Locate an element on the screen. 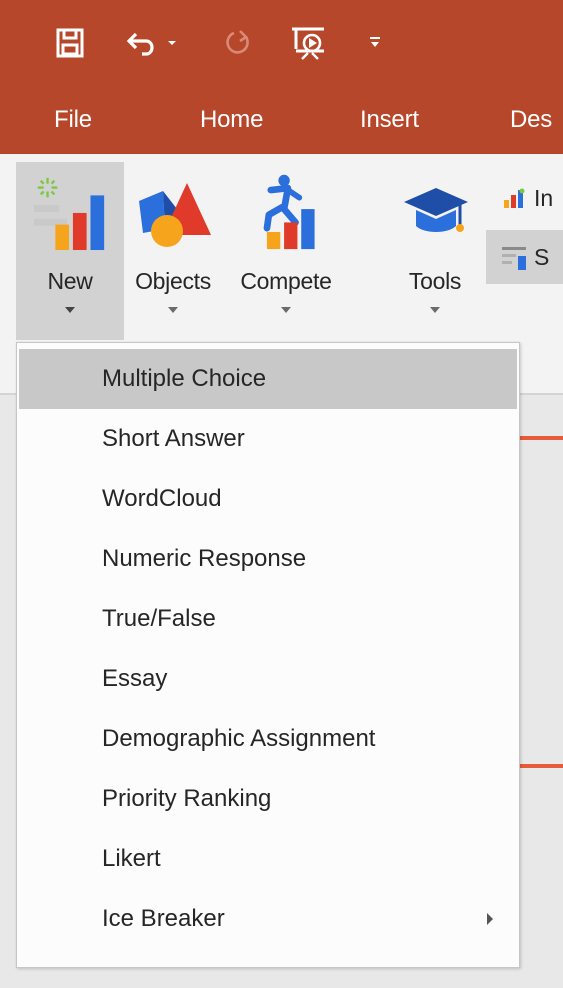  tools-button: Tools is located at coordinates (435, 251).